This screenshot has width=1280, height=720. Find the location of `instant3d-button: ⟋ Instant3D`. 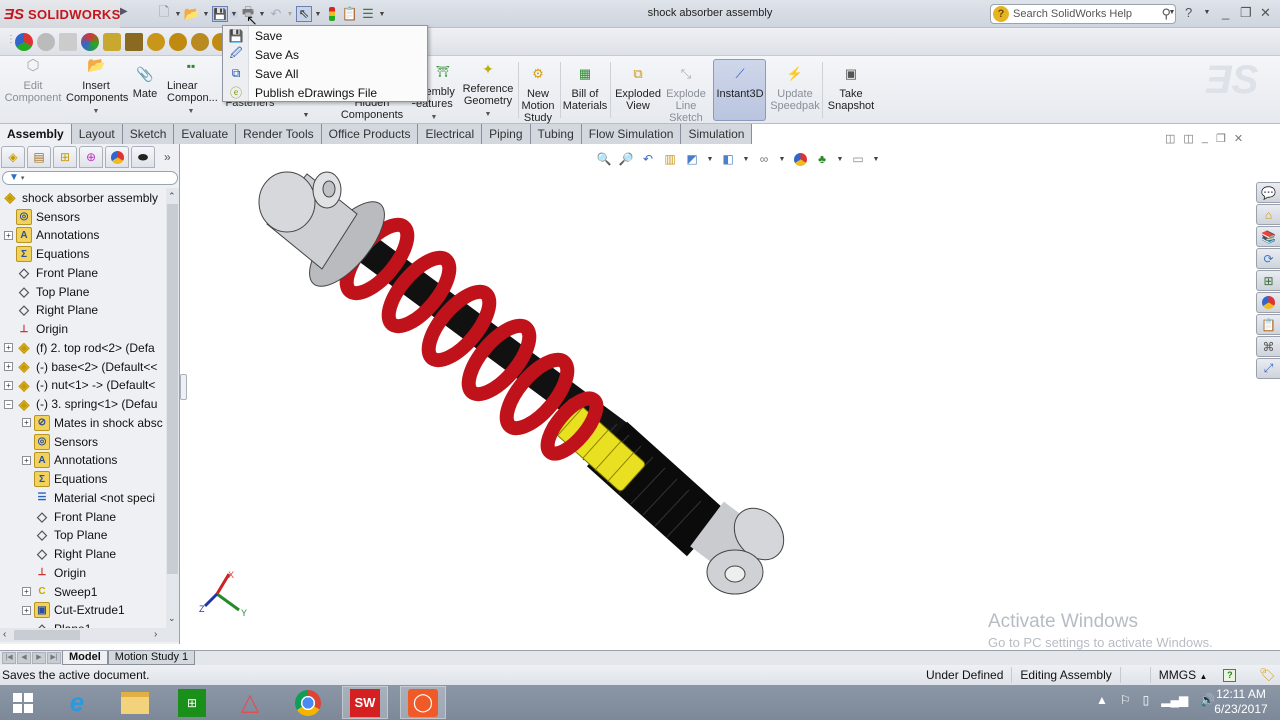

instant3d-button: ⟋ Instant3D is located at coordinates (740, 83).